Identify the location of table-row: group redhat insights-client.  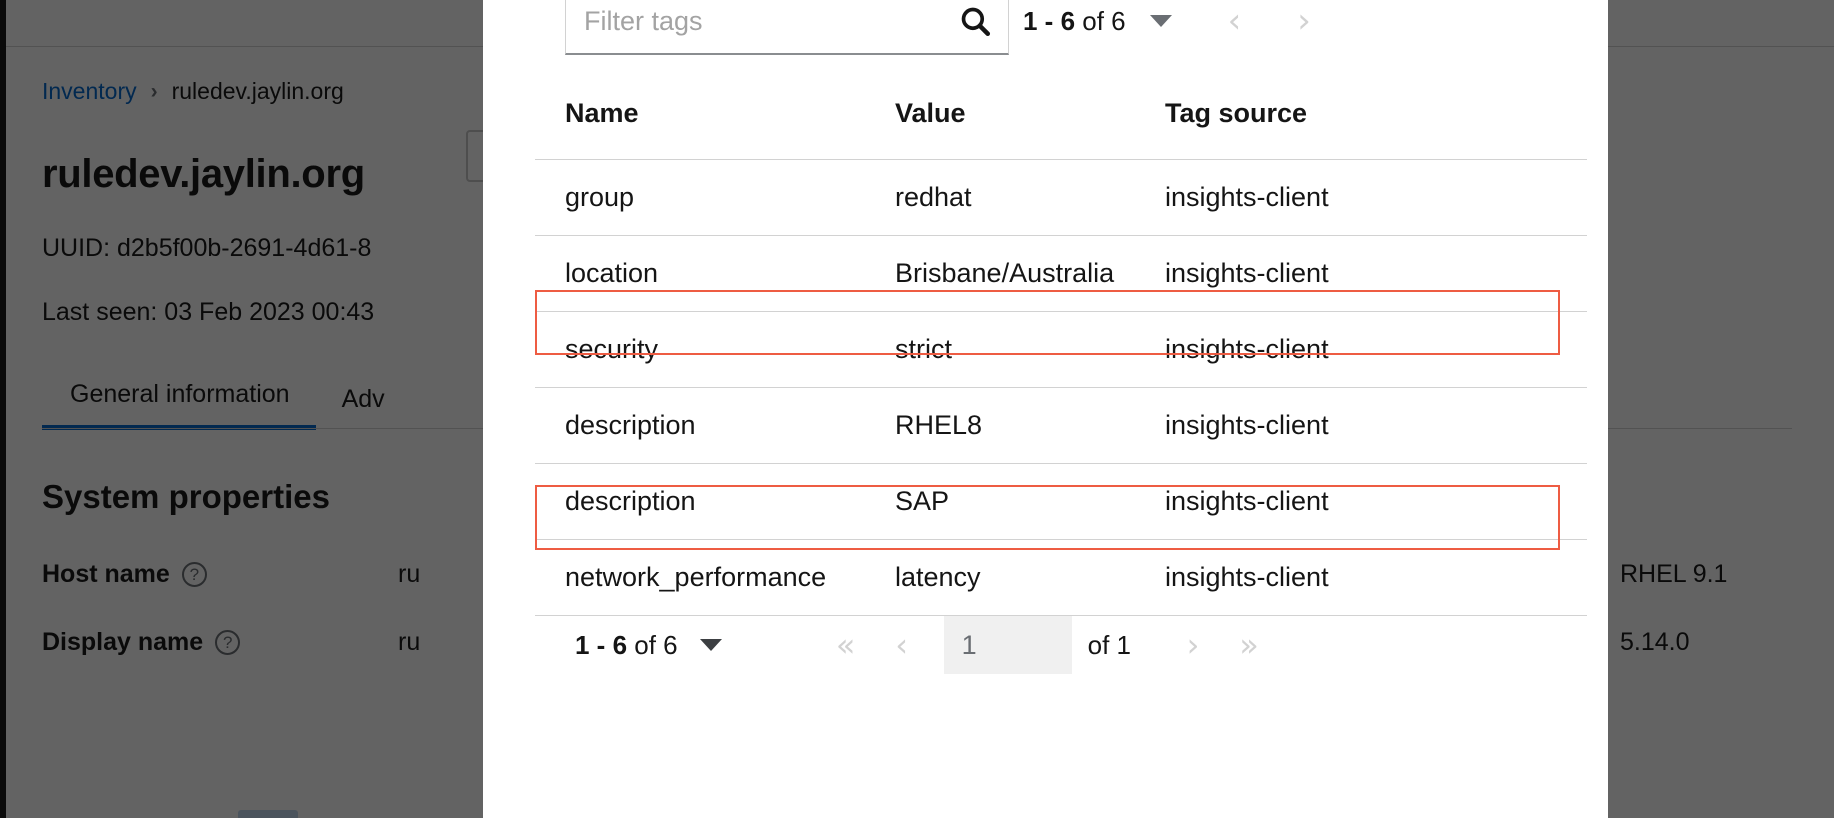
(1061, 197).